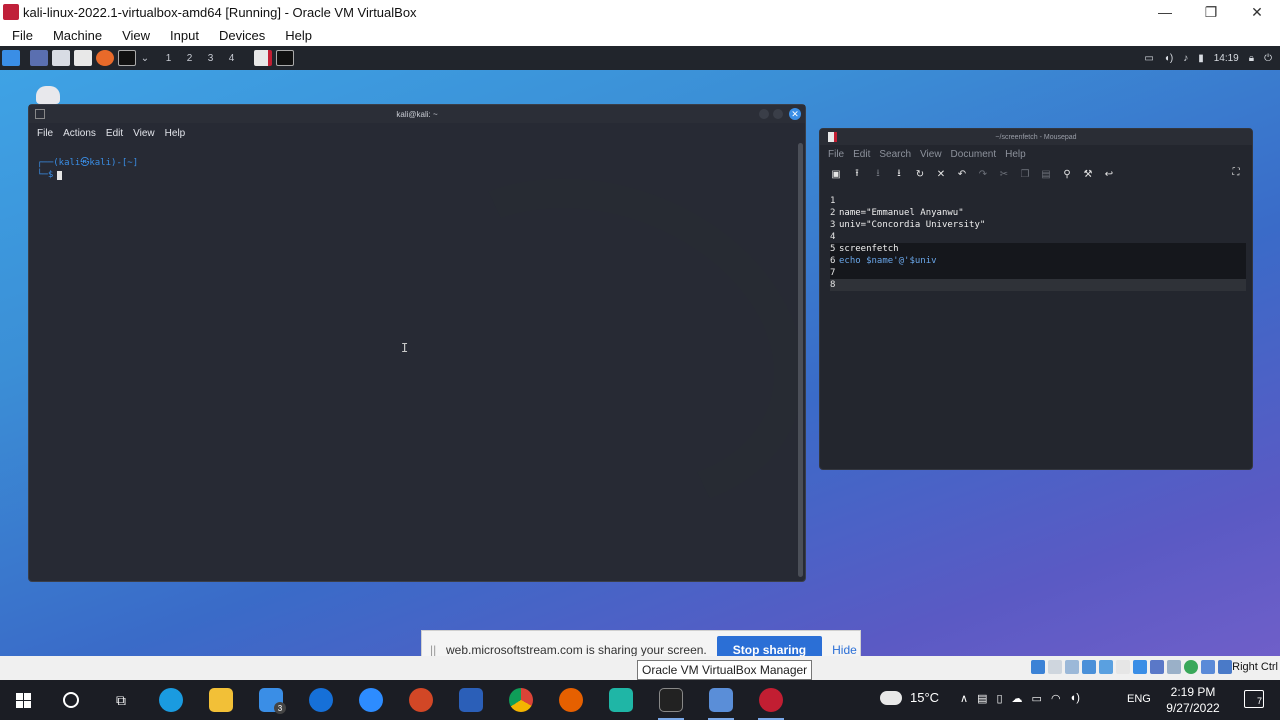 The image size is (1280, 720). I want to click on notification-center-button: 7, so click(1254, 699).